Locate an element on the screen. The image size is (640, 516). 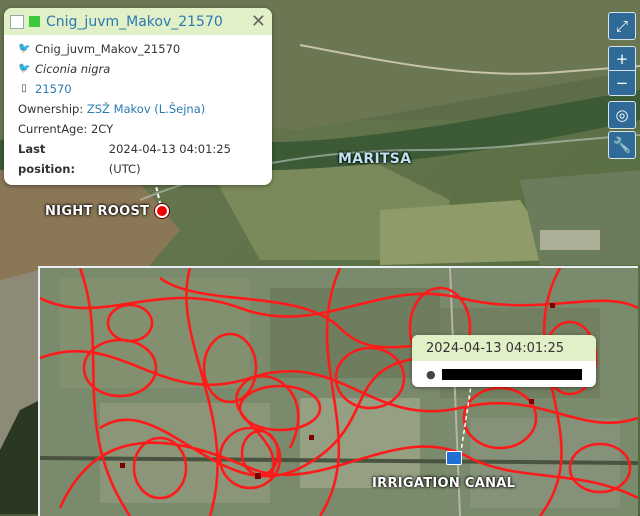
animal-name: Cnig_juvm_Makov_21570 is located at coordinates (108, 49).